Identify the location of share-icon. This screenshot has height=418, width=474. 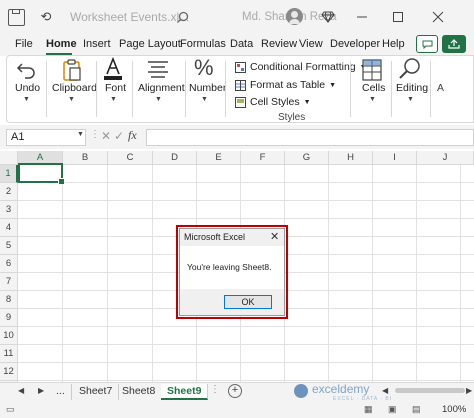
(454, 44).